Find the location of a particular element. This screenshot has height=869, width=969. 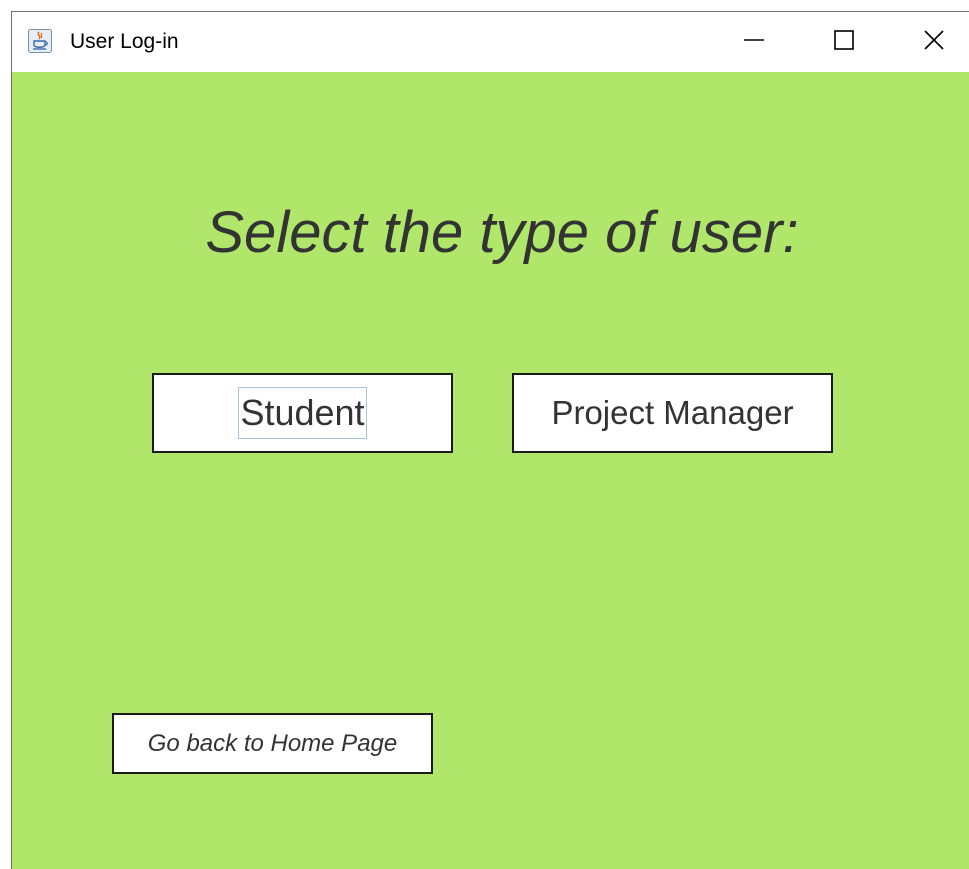

java-cup-icon is located at coordinates (40, 41).